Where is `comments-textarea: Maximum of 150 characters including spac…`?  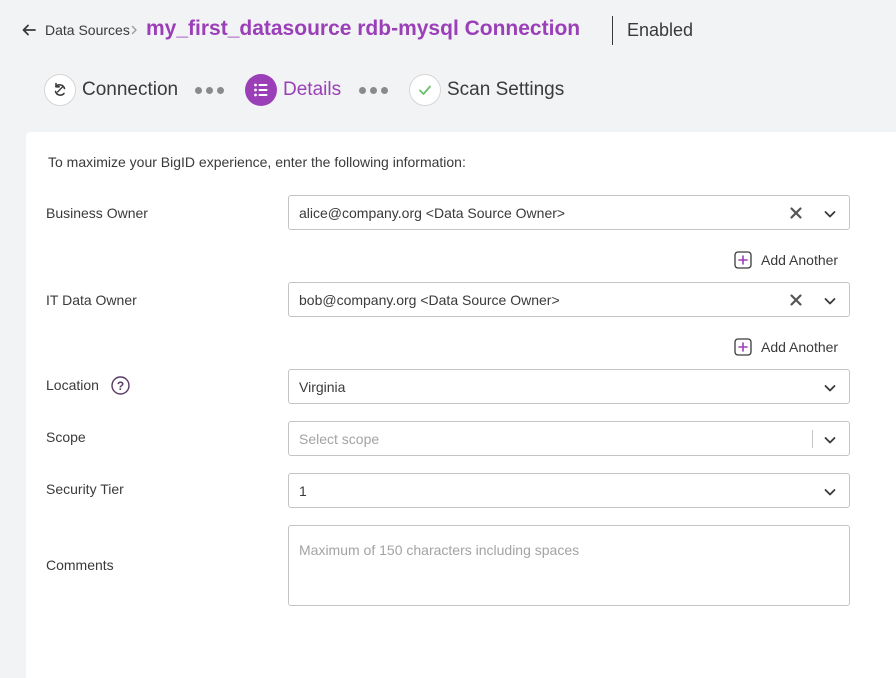
comments-textarea: Maximum of 150 characters including spac… is located at coordinates (569, 565).